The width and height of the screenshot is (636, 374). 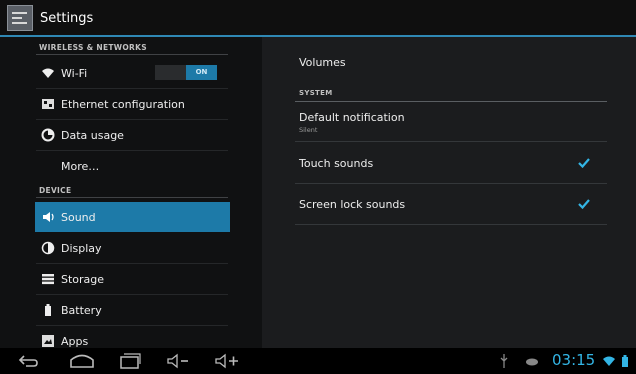 What do you see at coordinates (81, 310) in the screenshot?
I see `sidebar-item-label: Battery` at bounding box center [81, 310].